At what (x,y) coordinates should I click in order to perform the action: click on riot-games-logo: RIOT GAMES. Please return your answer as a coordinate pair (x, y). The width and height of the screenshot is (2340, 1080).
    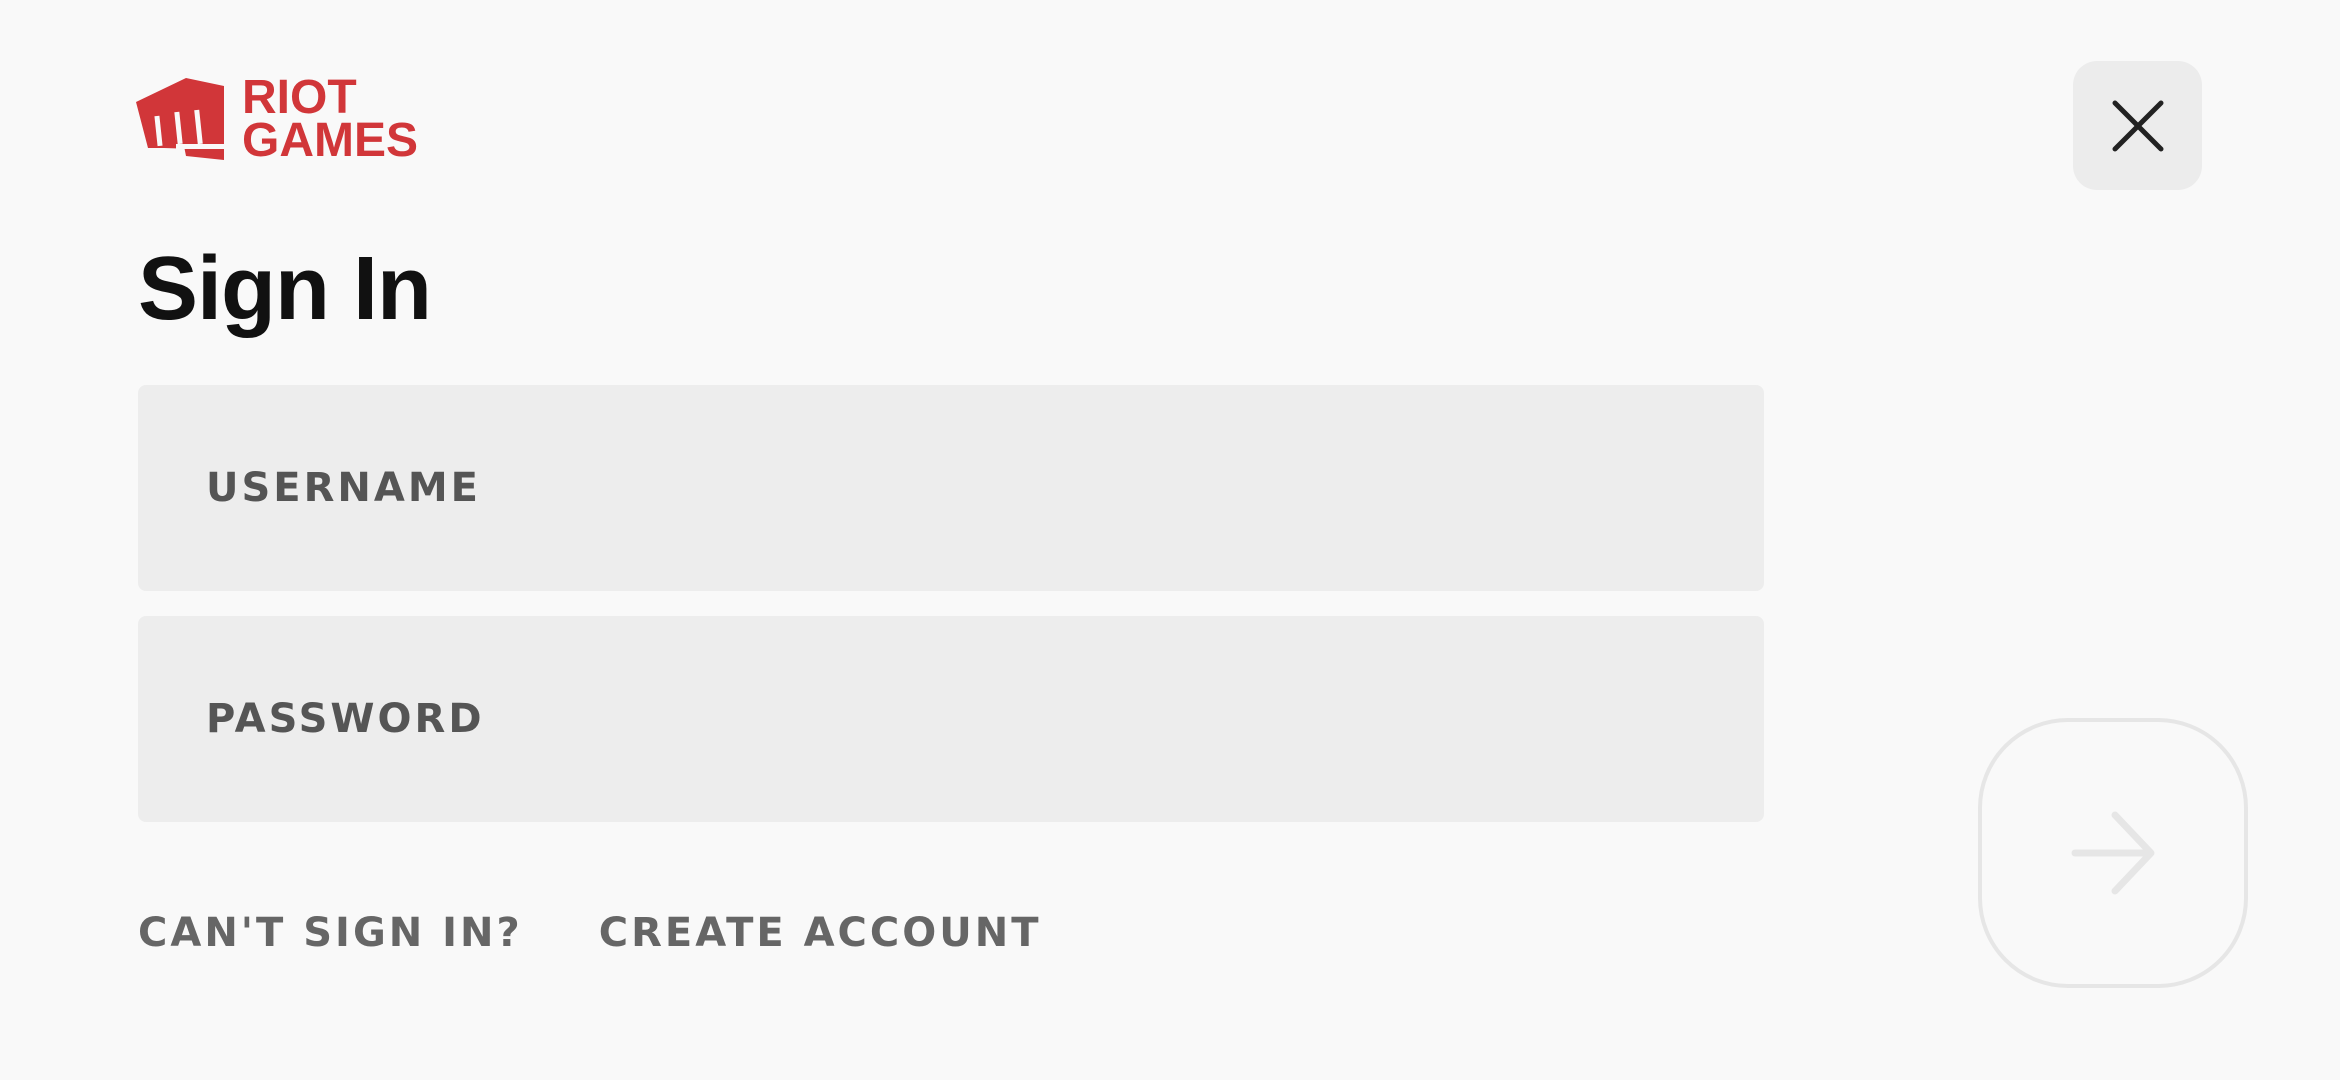
    Looking at the image, I should click on (277, 119).